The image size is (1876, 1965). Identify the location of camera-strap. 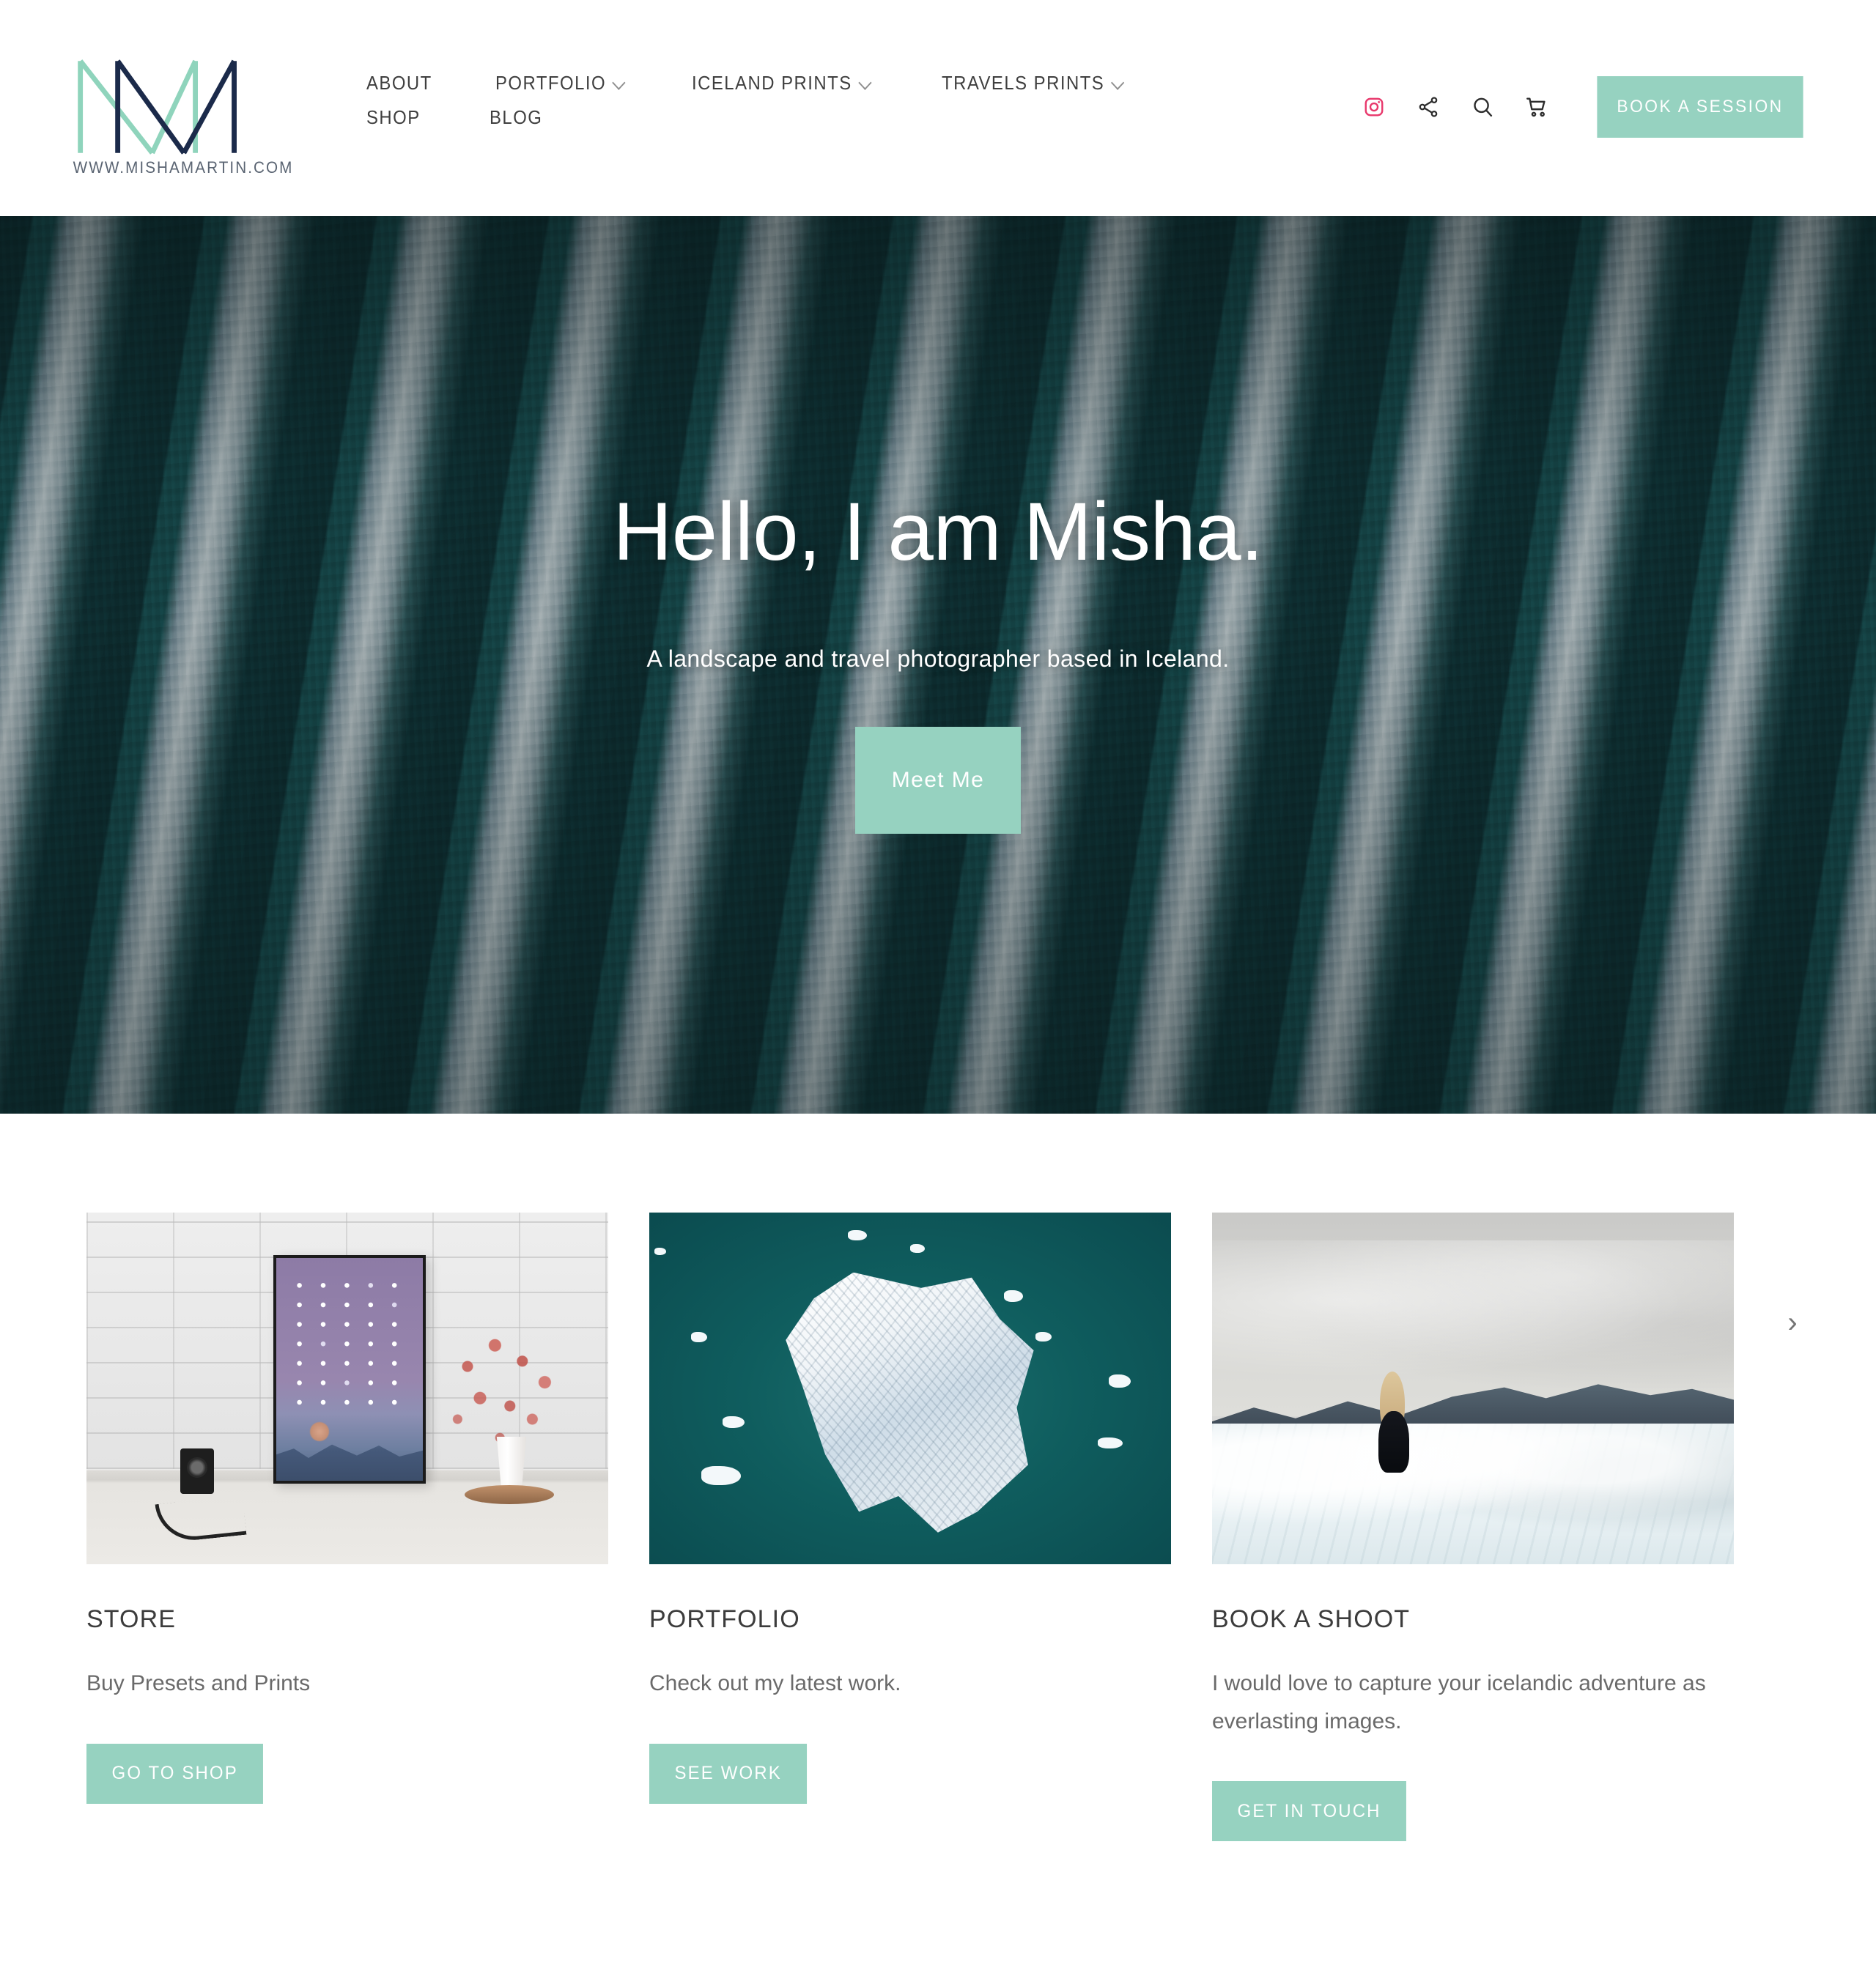
(201, 1519).